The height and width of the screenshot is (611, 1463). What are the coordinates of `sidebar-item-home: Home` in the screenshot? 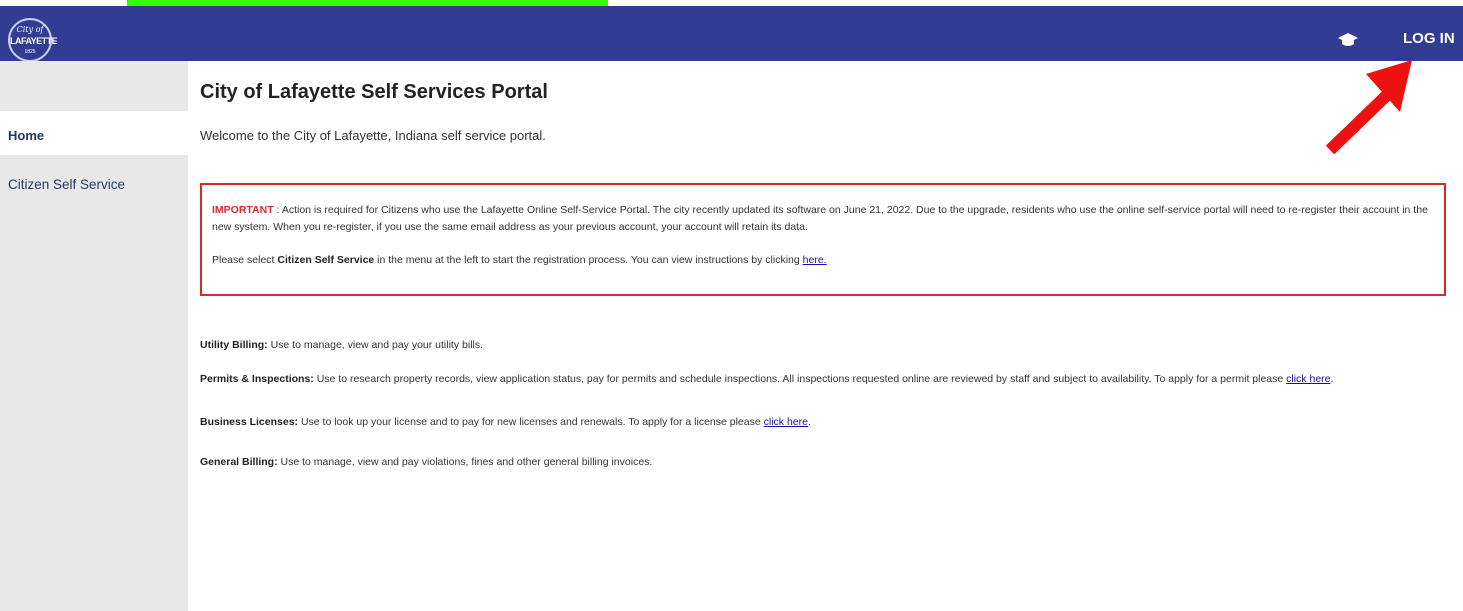 It's located at (94, 133).